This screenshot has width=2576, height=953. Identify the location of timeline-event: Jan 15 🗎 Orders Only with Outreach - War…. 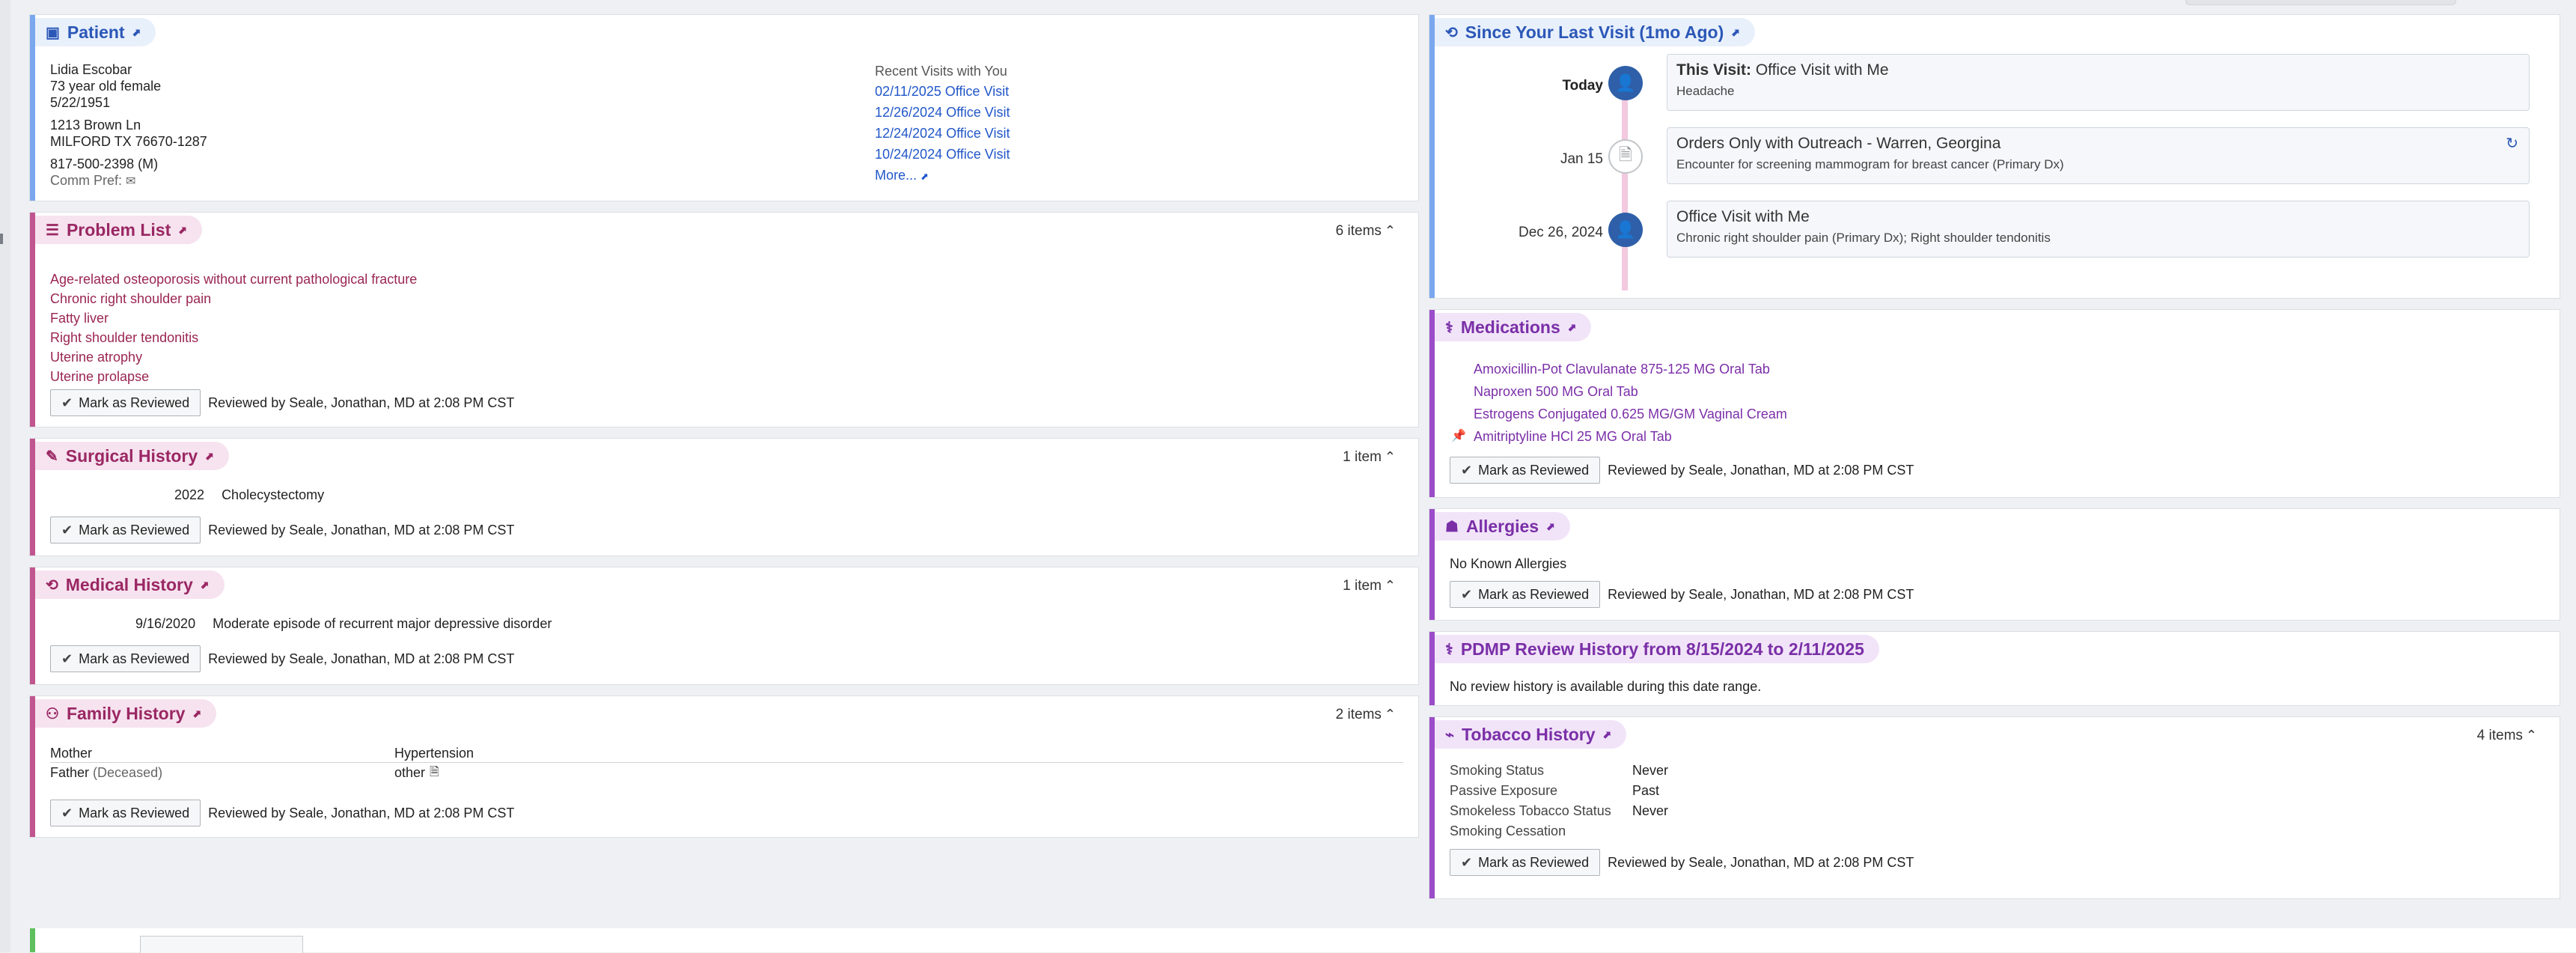
(1990, 164).